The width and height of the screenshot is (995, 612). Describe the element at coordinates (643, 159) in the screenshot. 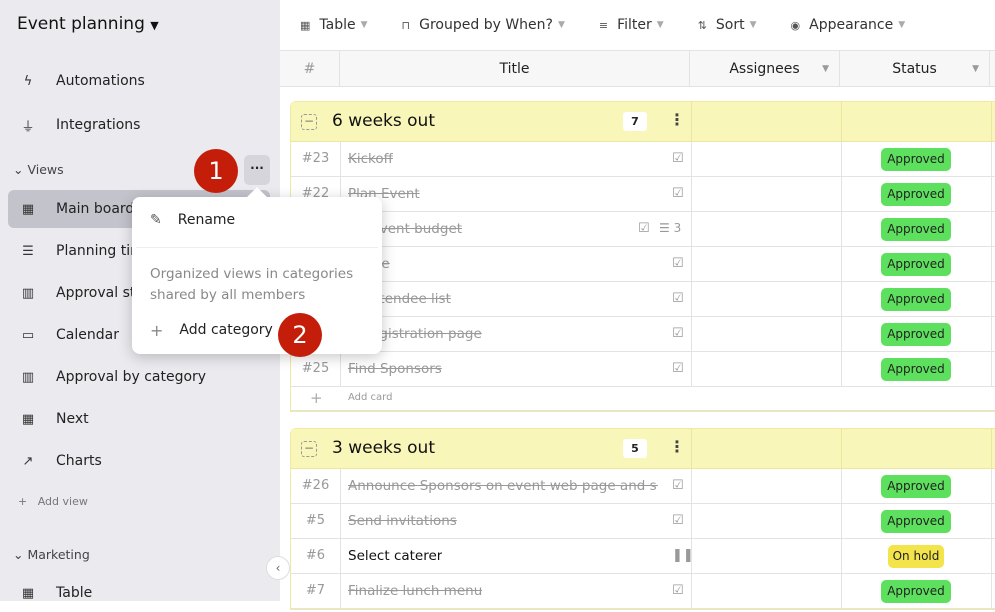

I see `table-row: #23 Kickoff ☑ Approved` at that location.